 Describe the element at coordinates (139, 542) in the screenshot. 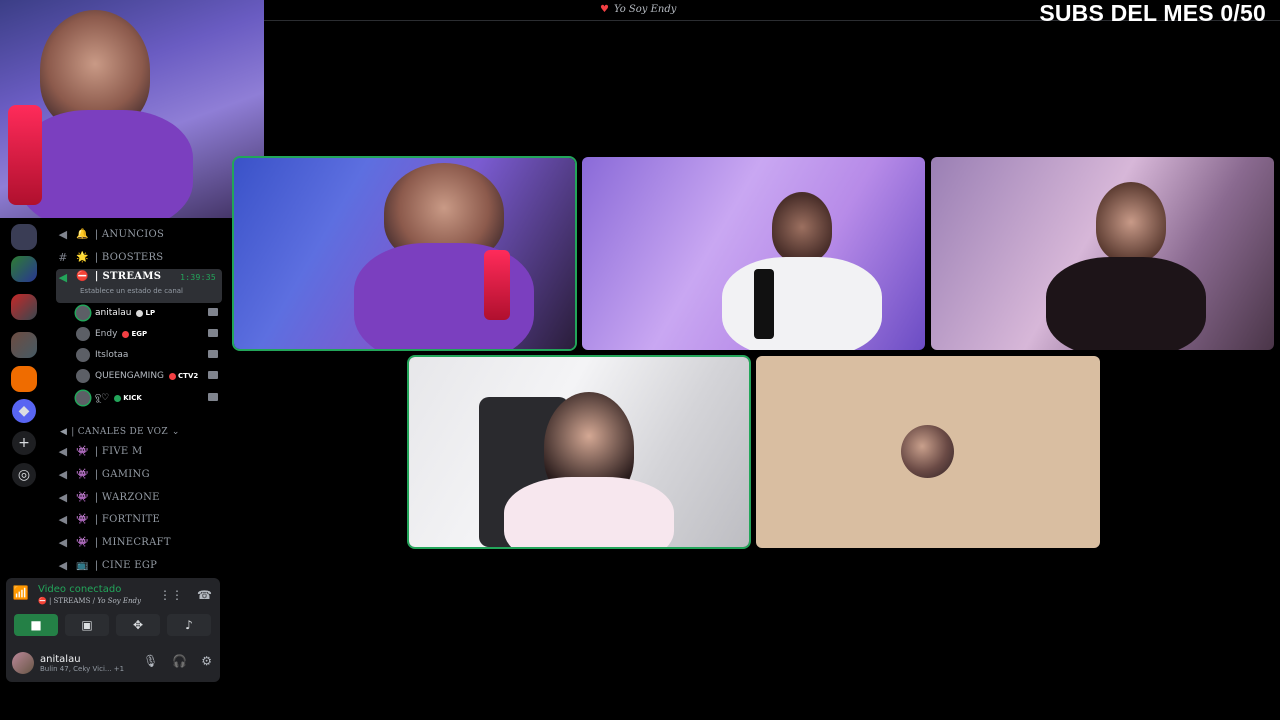

I see `voice-channel: ◀ 👾 | MINECRAFT` at that location.